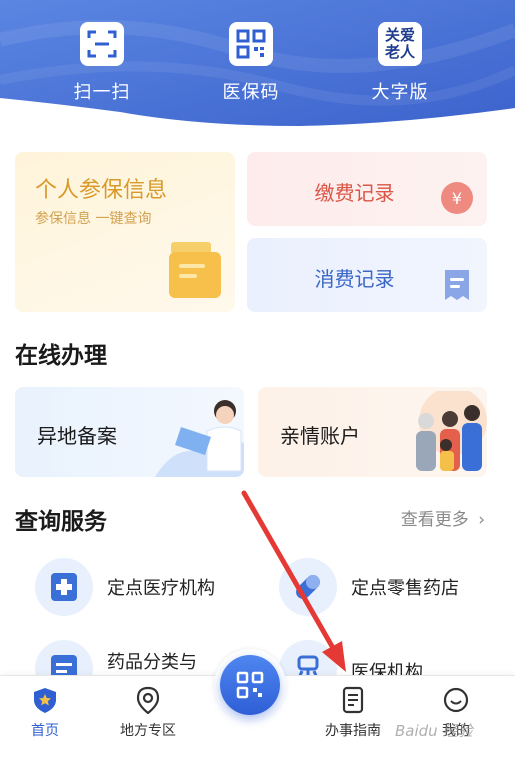 Image resolution: width=515 pixels, height=767 pixels. What do you see at coordinates (129, 432) in the screenshot?
I see `remote-filing-card: 异地备案` at bounding box center [129, 432].